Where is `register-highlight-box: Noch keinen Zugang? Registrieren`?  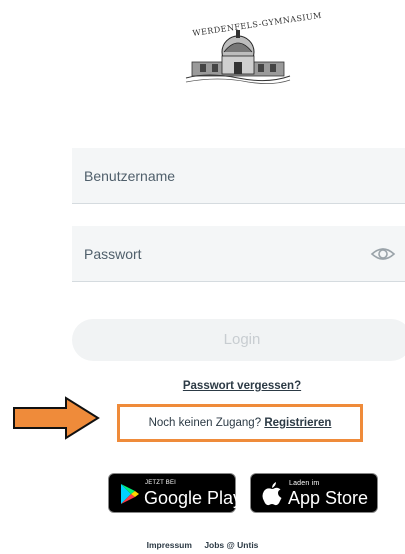 register-highlight-box: Noch keinen Zugang? Registrieren is located at coordinates (240, 423).